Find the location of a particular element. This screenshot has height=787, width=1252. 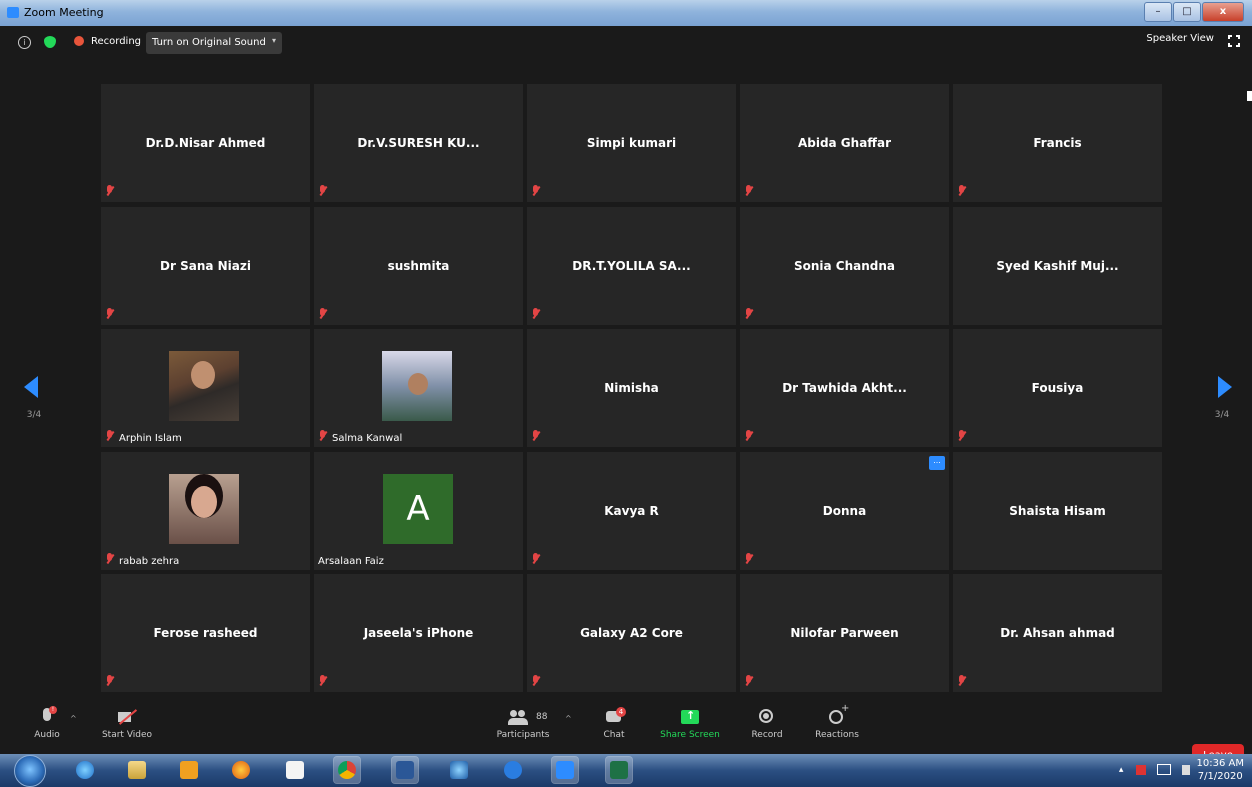

excel-icon is located at coordinates (619, 770).